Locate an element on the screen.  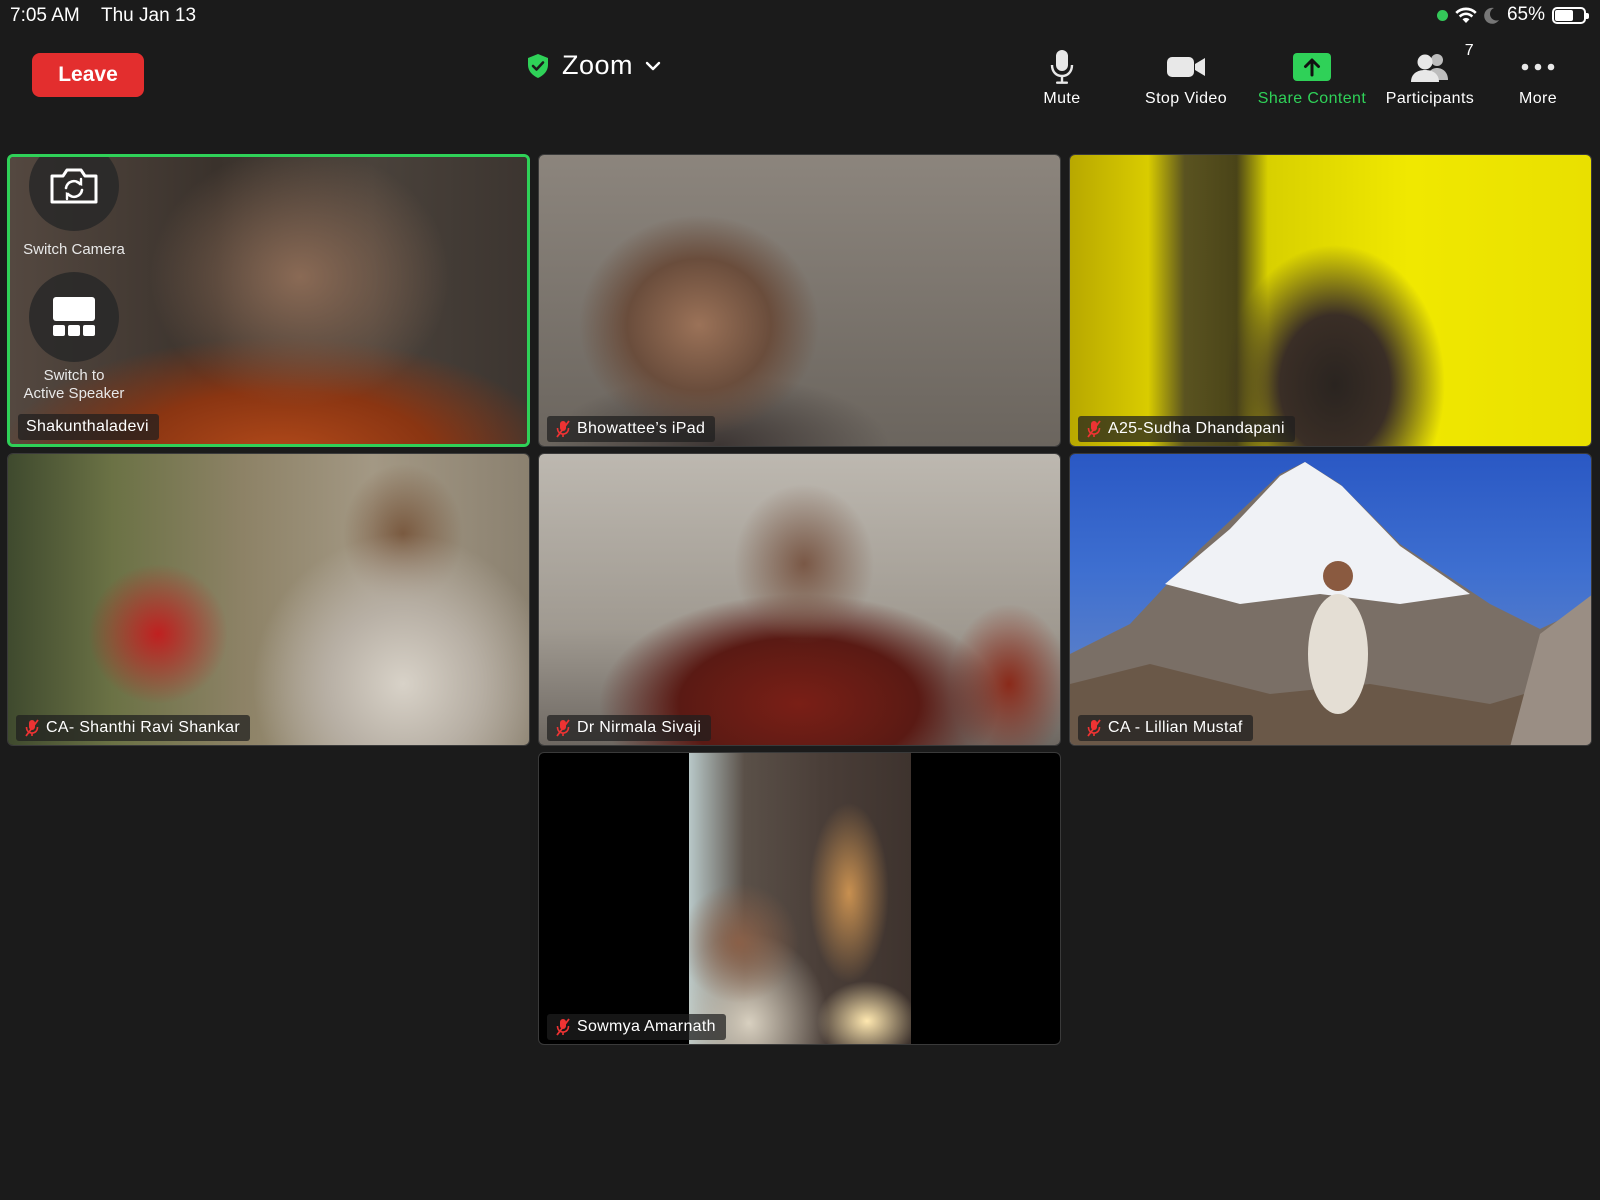
switch-active-speaker-button is located at coordinates (74, 317).